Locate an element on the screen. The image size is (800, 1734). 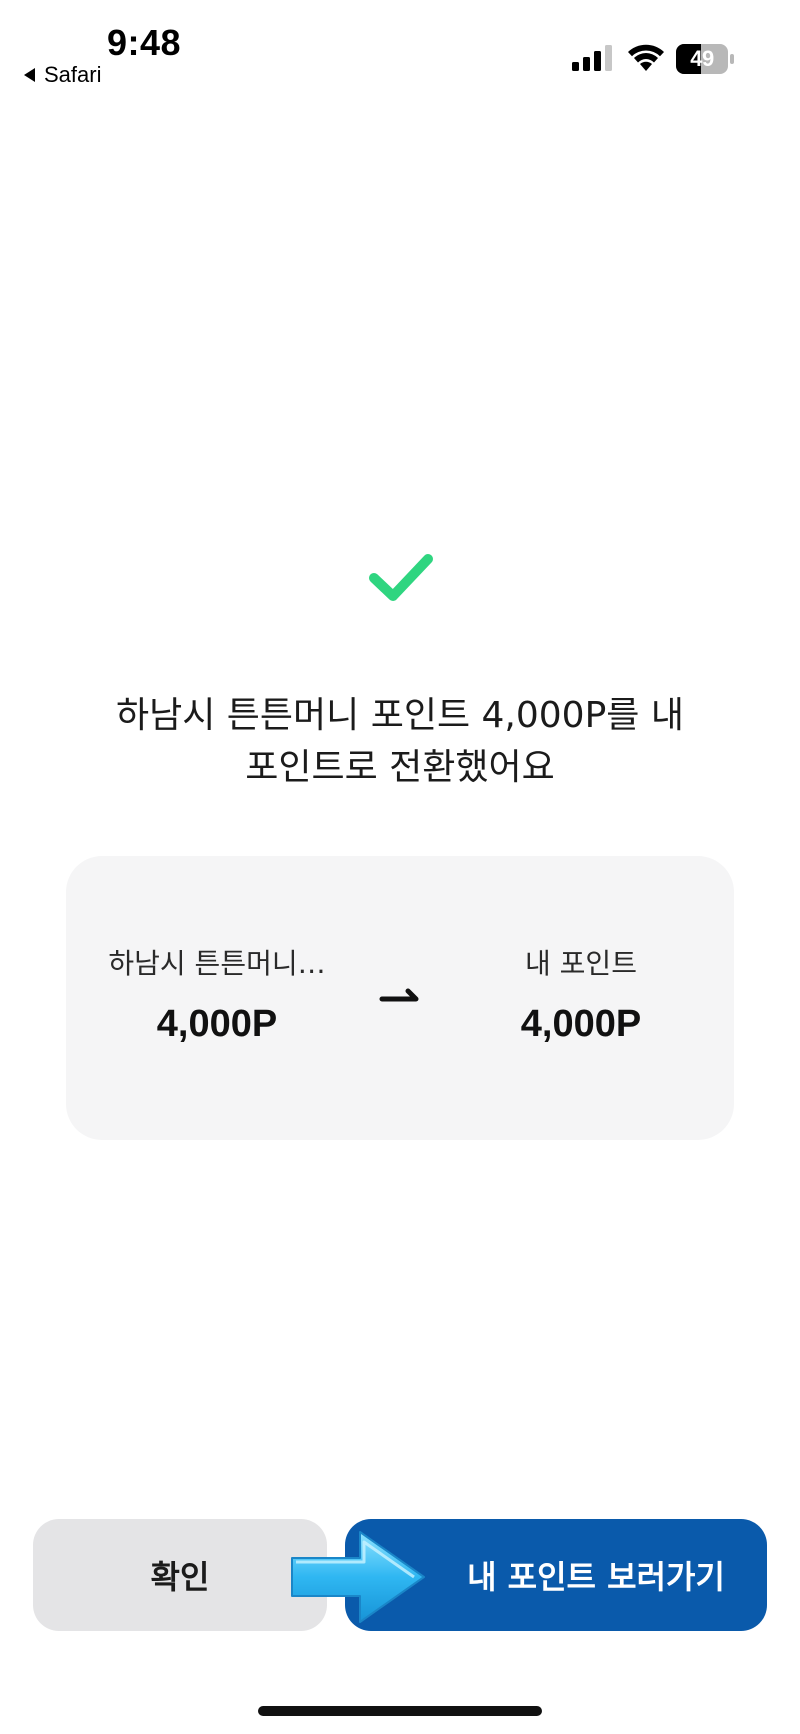
target-amount: 4,000P is located at coordinates (581, 1024).